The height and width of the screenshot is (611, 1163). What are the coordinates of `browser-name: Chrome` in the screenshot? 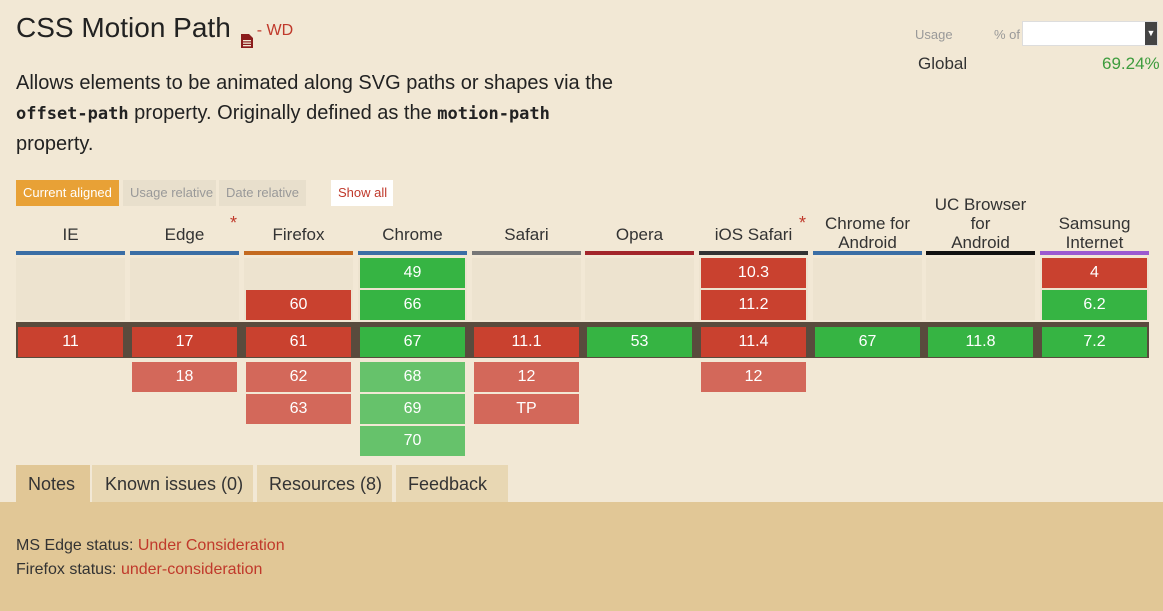 It's located at (412, 234).